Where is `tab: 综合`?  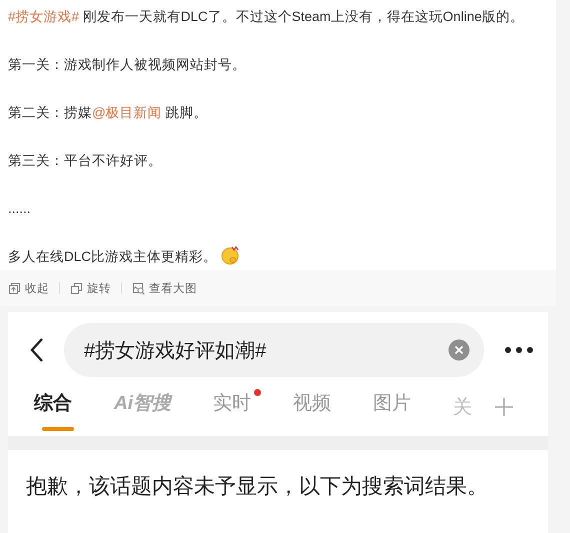
tab: 综合 is located at coordinates (58, 407).